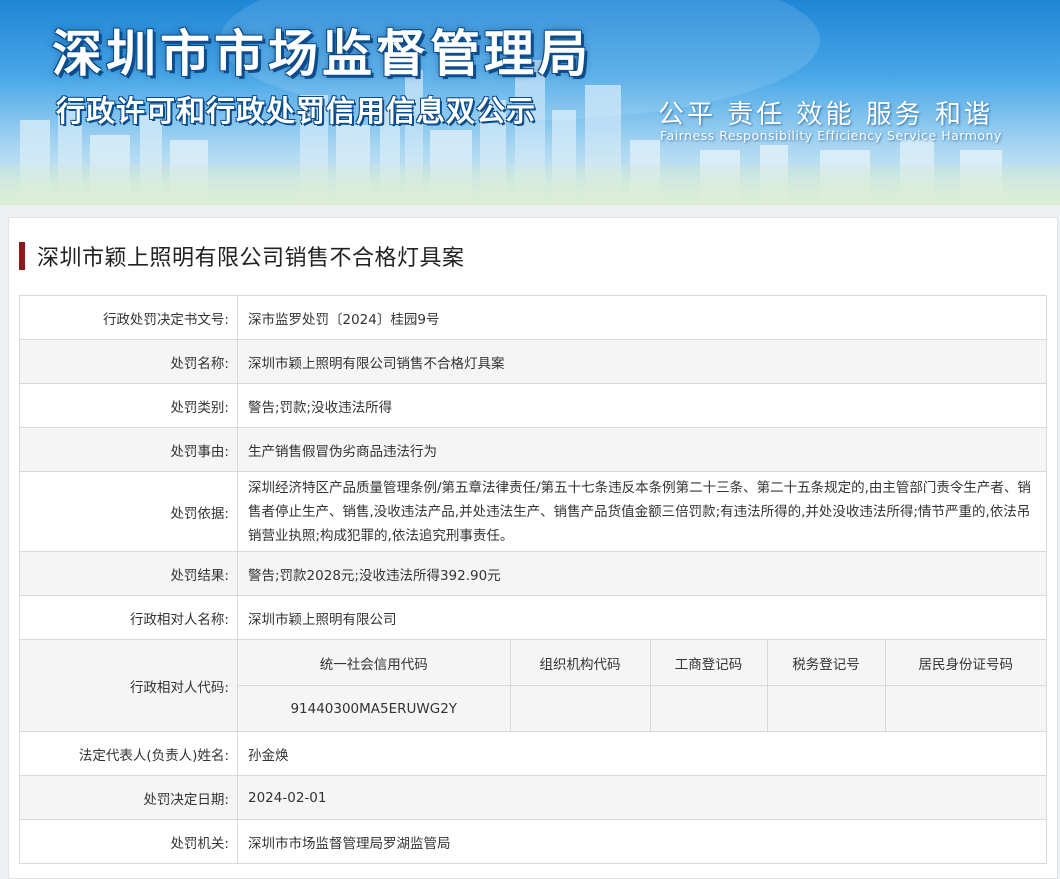 The width and height of the screenshot is (1060, 879). Describe the element at coordinates (965, 663) in the screenshot. I see `code-header: 居民身份证号码` at that location.